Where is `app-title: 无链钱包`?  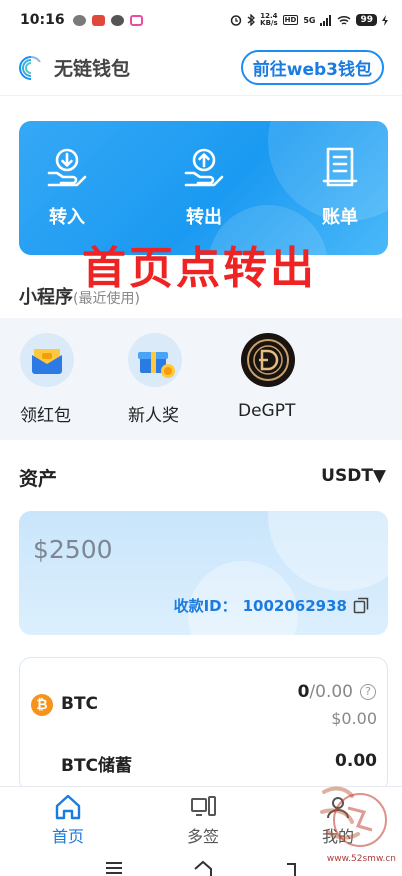
app-title: 无链钱包 is located at coordinates (92, 69).